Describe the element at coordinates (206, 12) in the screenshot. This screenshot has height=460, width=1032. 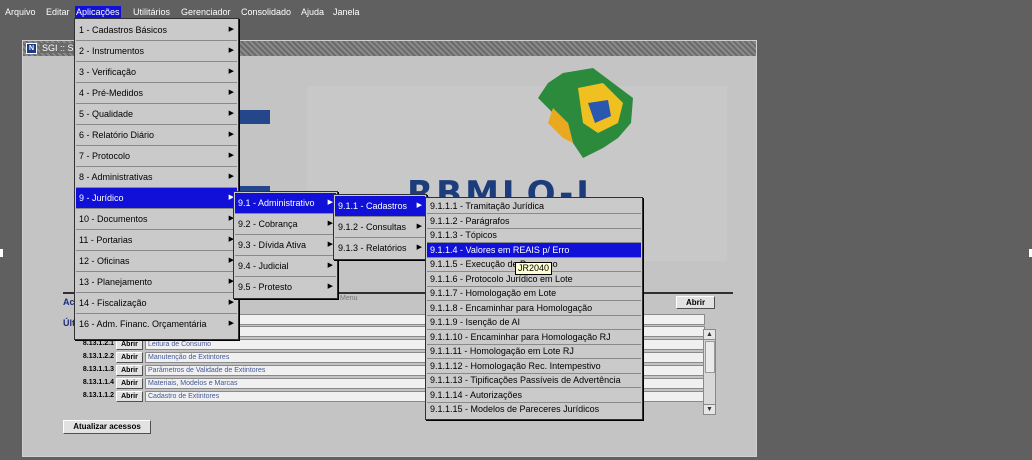
I see `menu-gerenciador: Gerenciador` at that location.